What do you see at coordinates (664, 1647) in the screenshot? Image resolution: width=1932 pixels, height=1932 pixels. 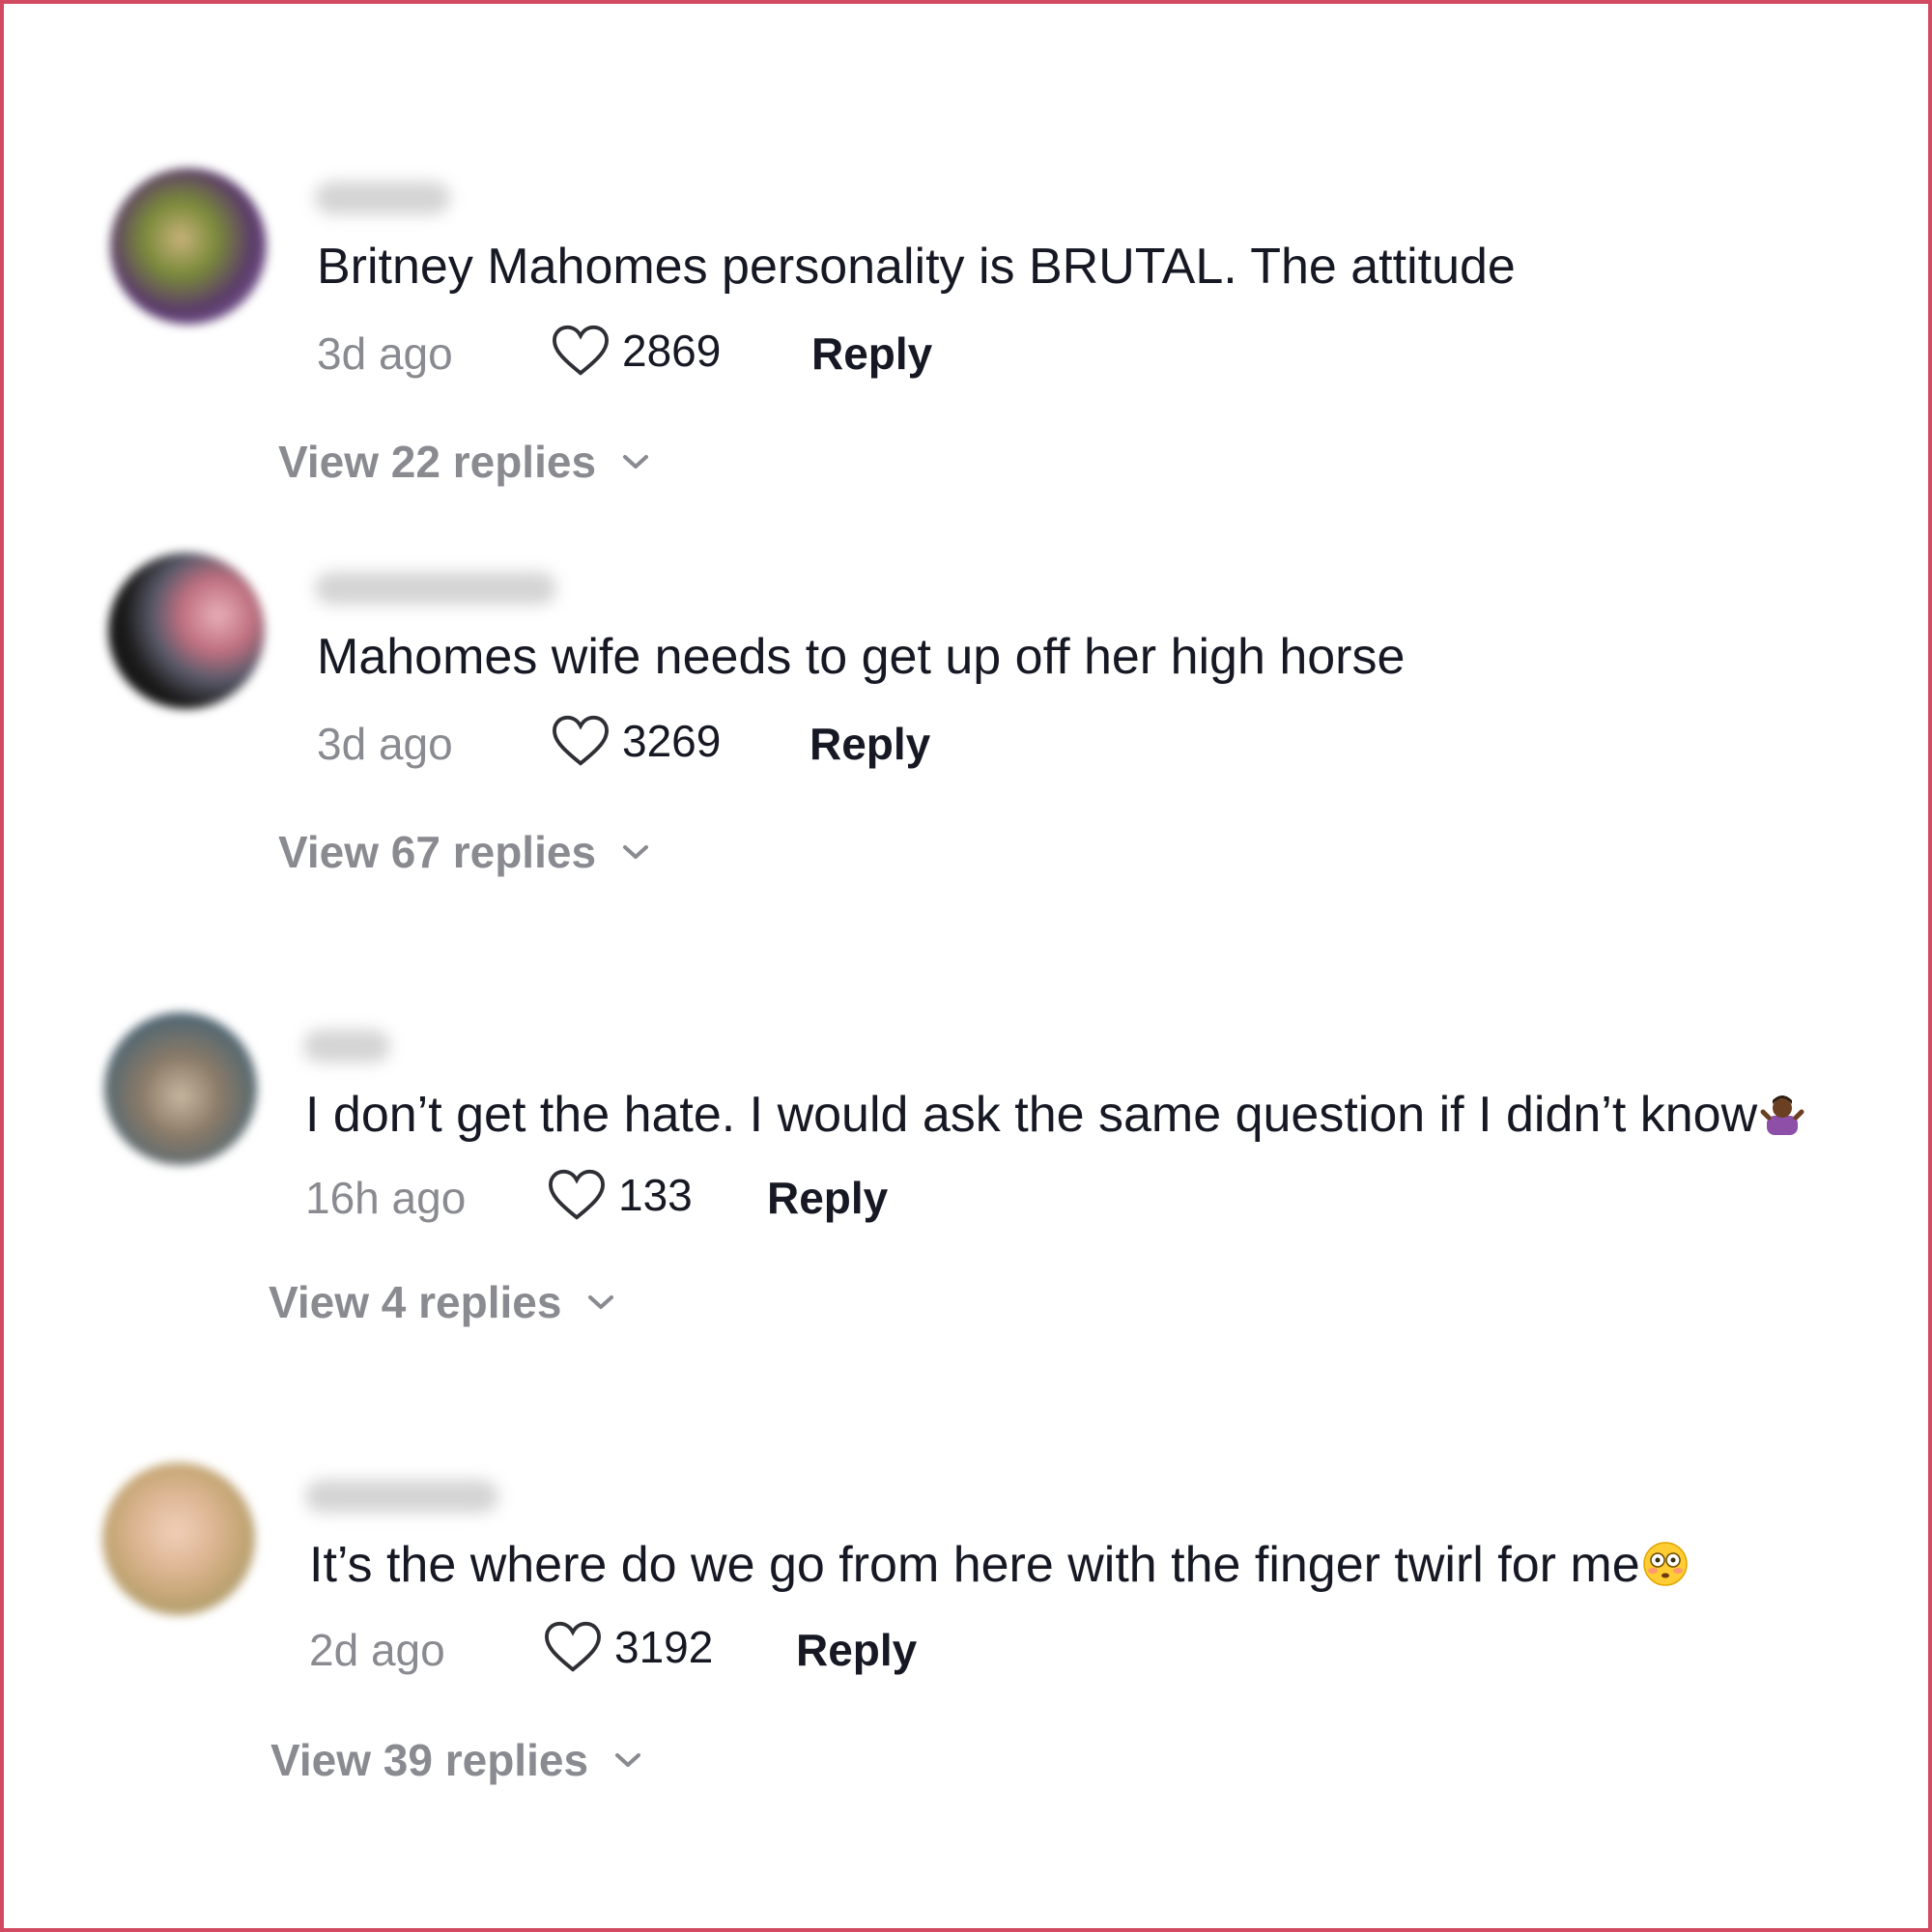 I see `like-count: 3192` at bounding box center [664, 1647].